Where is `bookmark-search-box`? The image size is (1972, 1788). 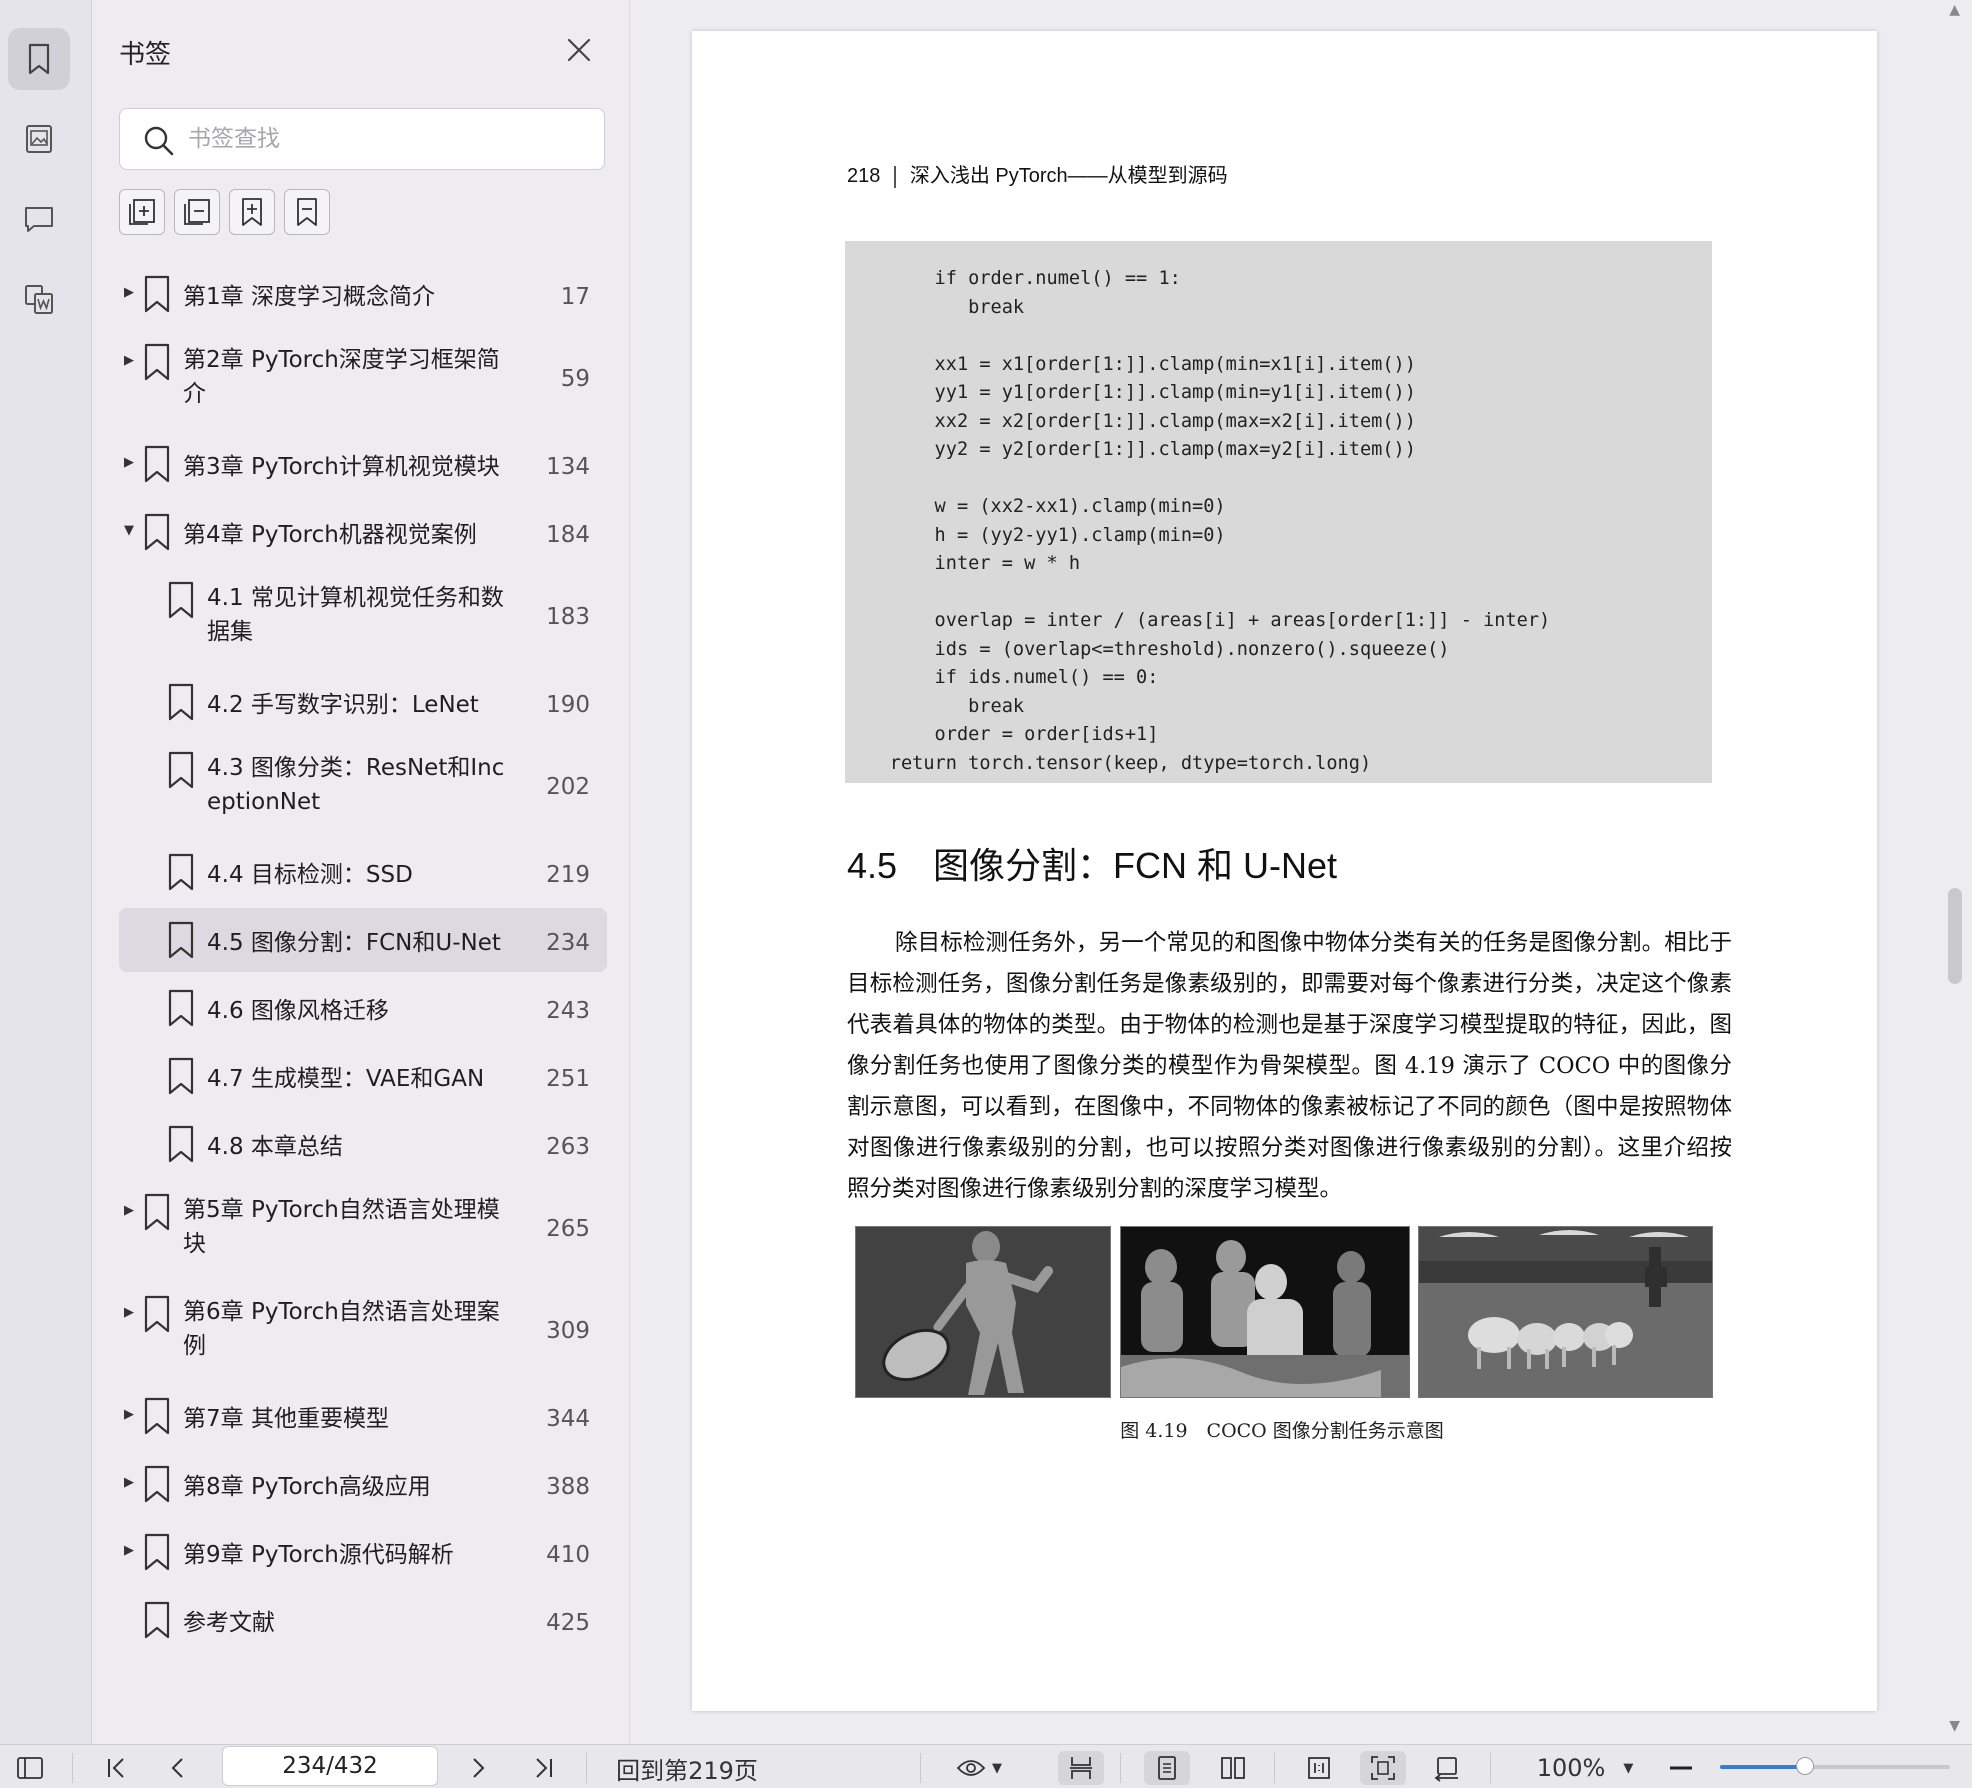 bookmark-search-box is located at coordinates (362, 139).